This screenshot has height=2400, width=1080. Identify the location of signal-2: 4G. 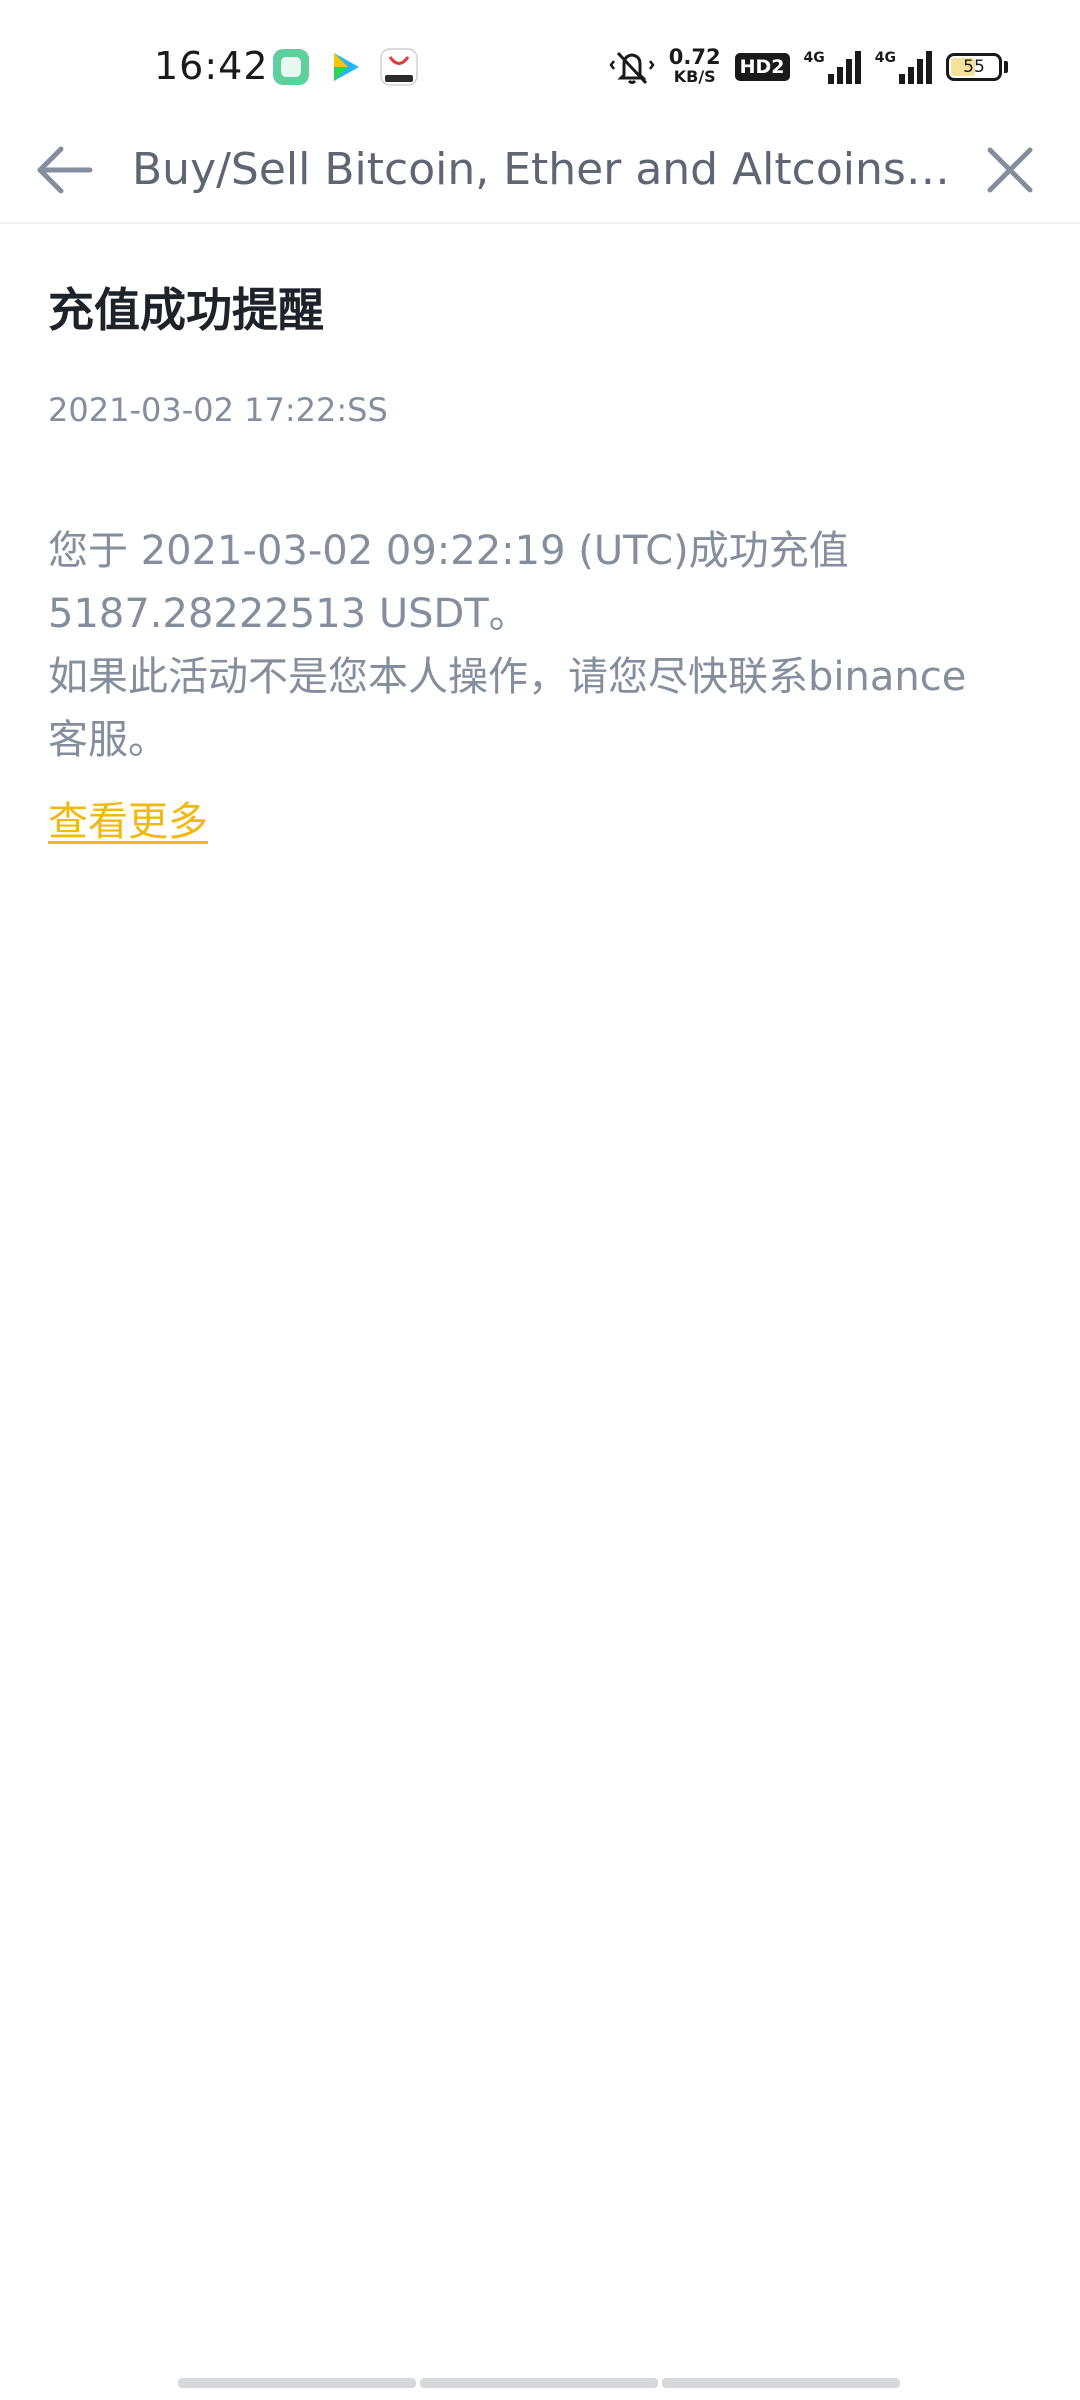
(903, 67).